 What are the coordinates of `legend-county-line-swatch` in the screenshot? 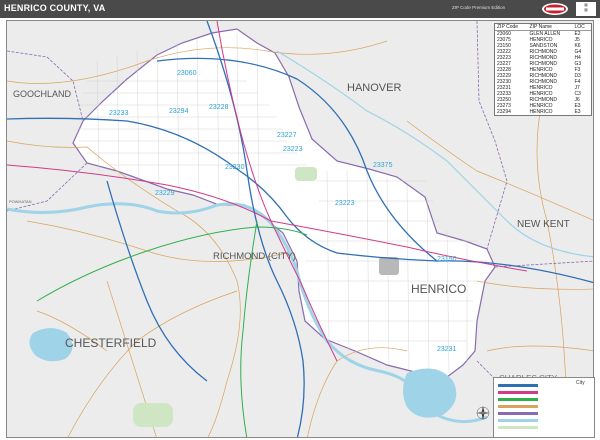 It's located at (518, 413).